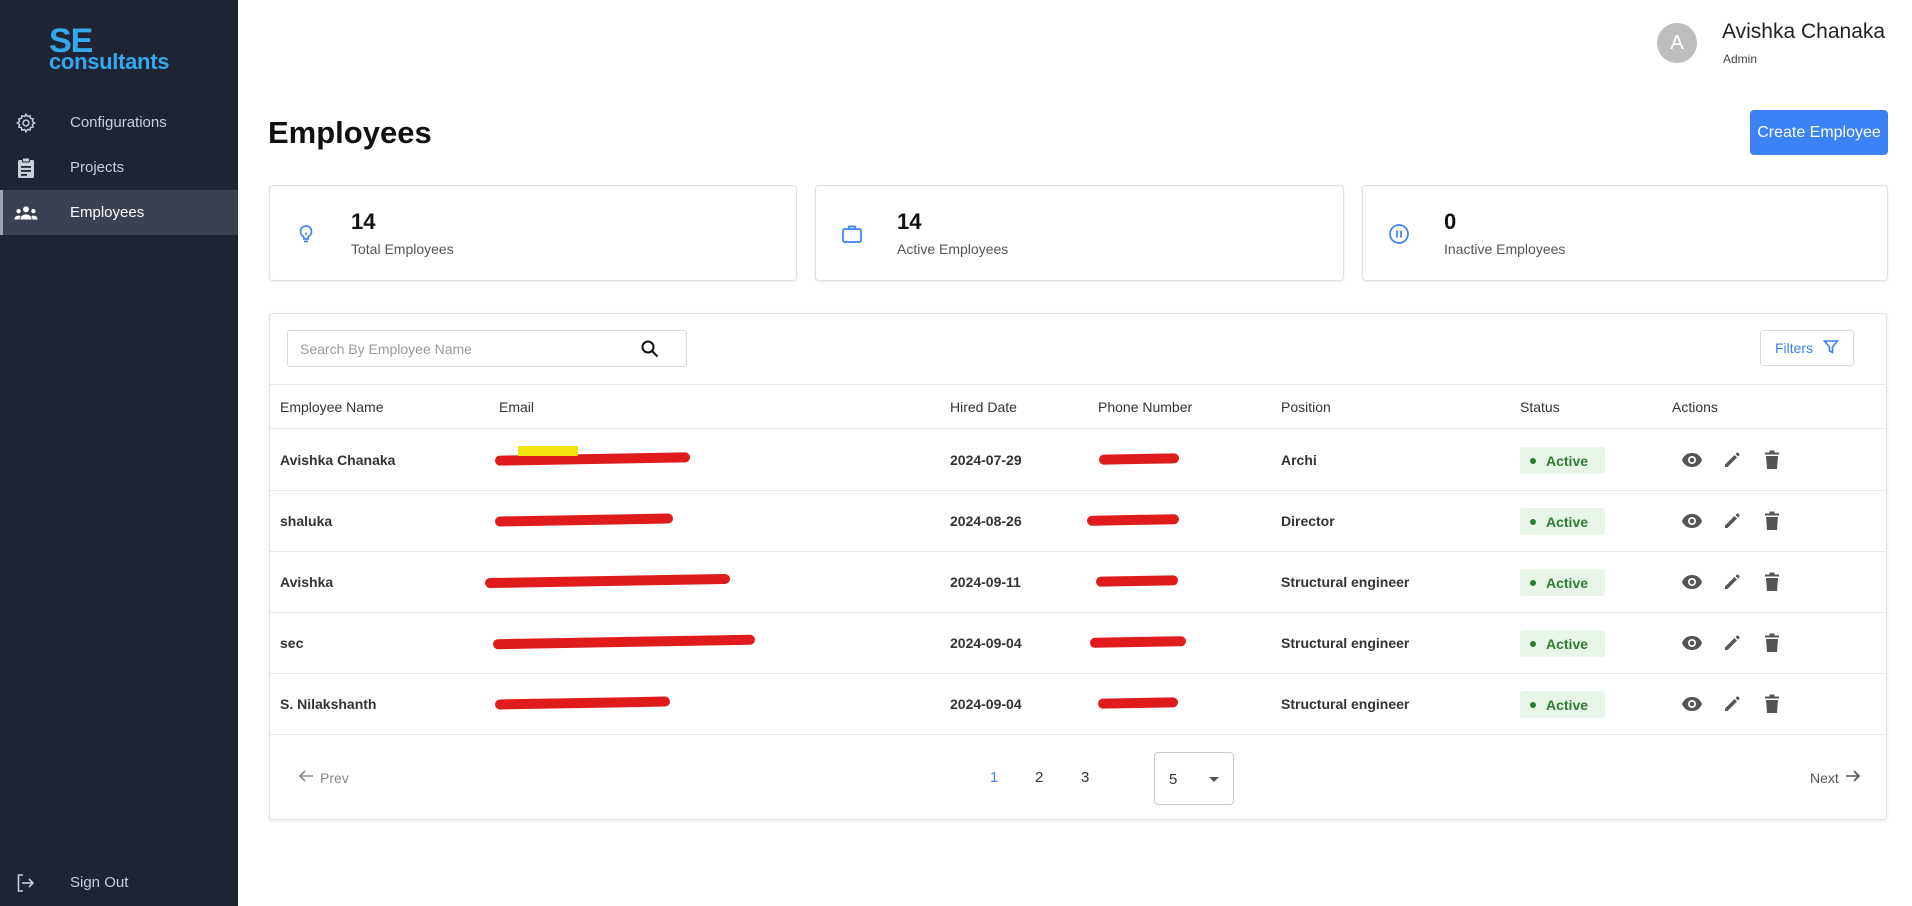 This screenshot has height=906, width=1912. I want to click on arrow-left-icon, so click(306, 777).